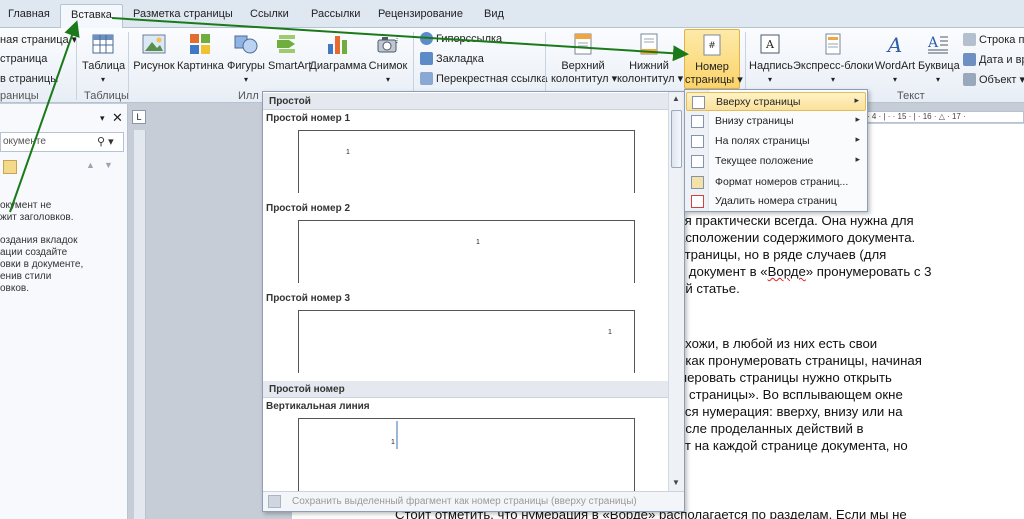  Describe the element at coordinates (776, 141) in the screenshot. I see `menu-item-page-margins: На полях страницы ▸` at that location.